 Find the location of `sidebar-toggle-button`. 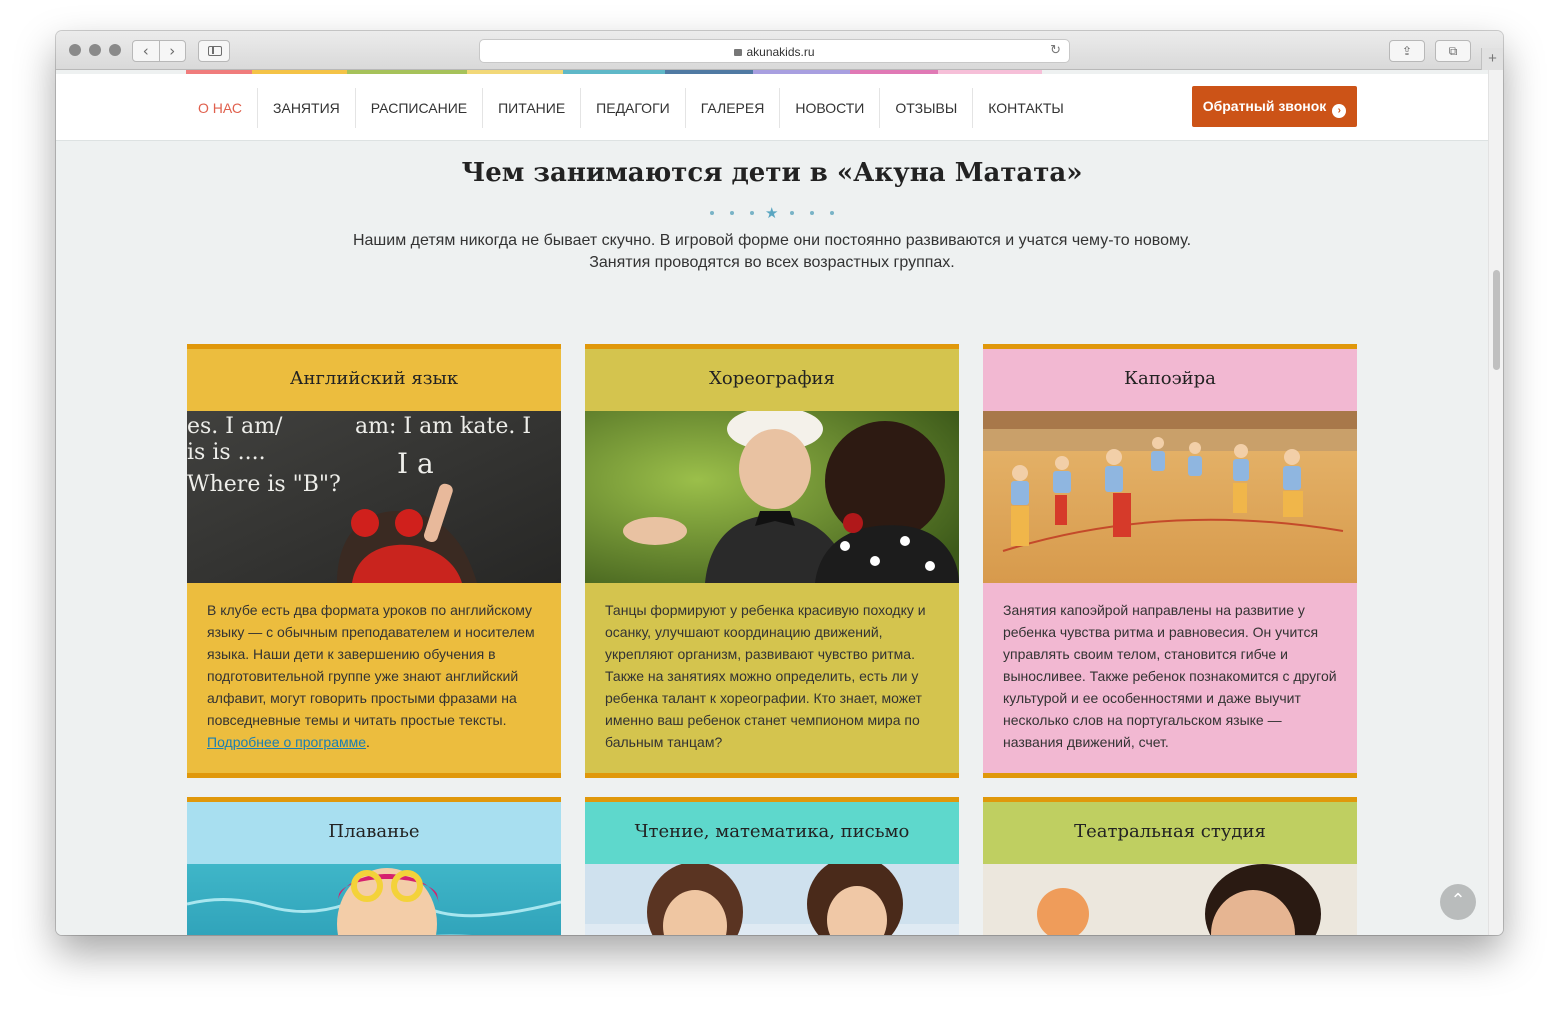

sidebar-toggle-button is located at coordinates (214, 51).